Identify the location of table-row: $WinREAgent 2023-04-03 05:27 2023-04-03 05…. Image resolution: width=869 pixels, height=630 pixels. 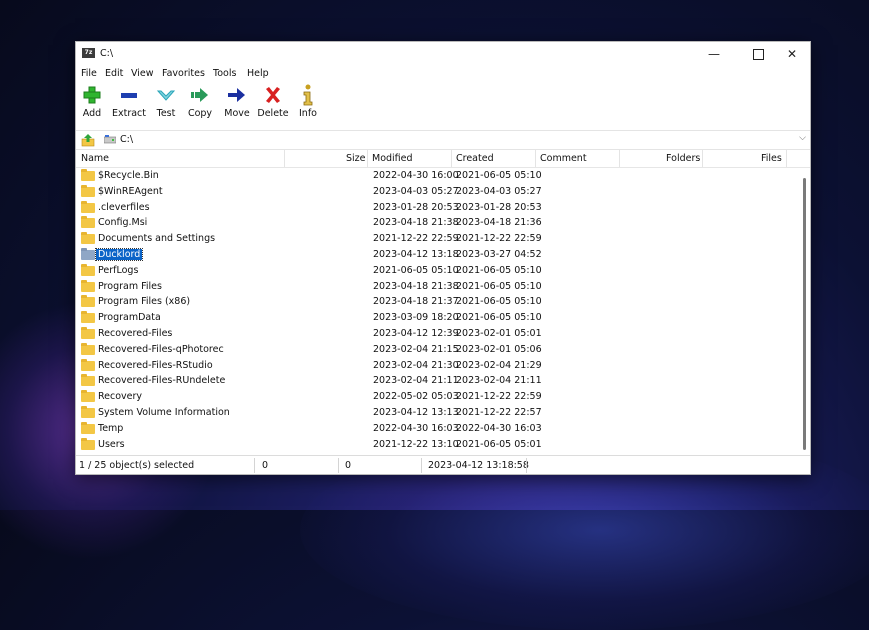
(431, 192).